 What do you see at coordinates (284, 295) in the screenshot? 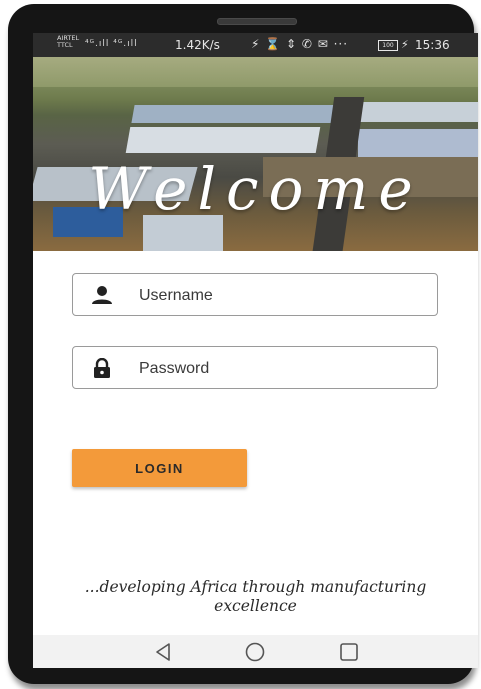
I see `username-input` at bounding box center [284, 295].